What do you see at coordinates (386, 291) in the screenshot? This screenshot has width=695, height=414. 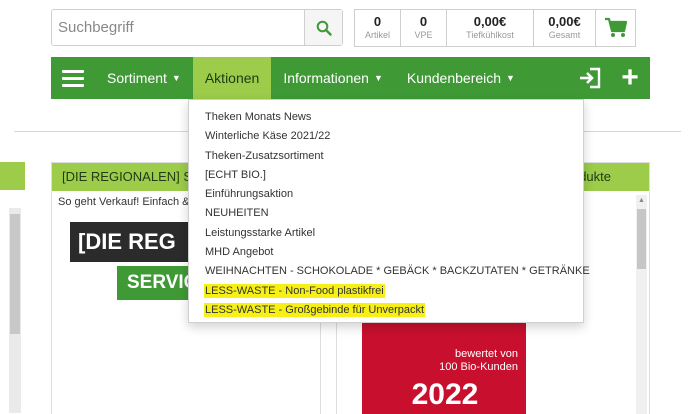 I see `menu-item-highlighted: LESS-WASTE - Non-Food plastikfrei` at bounding box center [386, 291].